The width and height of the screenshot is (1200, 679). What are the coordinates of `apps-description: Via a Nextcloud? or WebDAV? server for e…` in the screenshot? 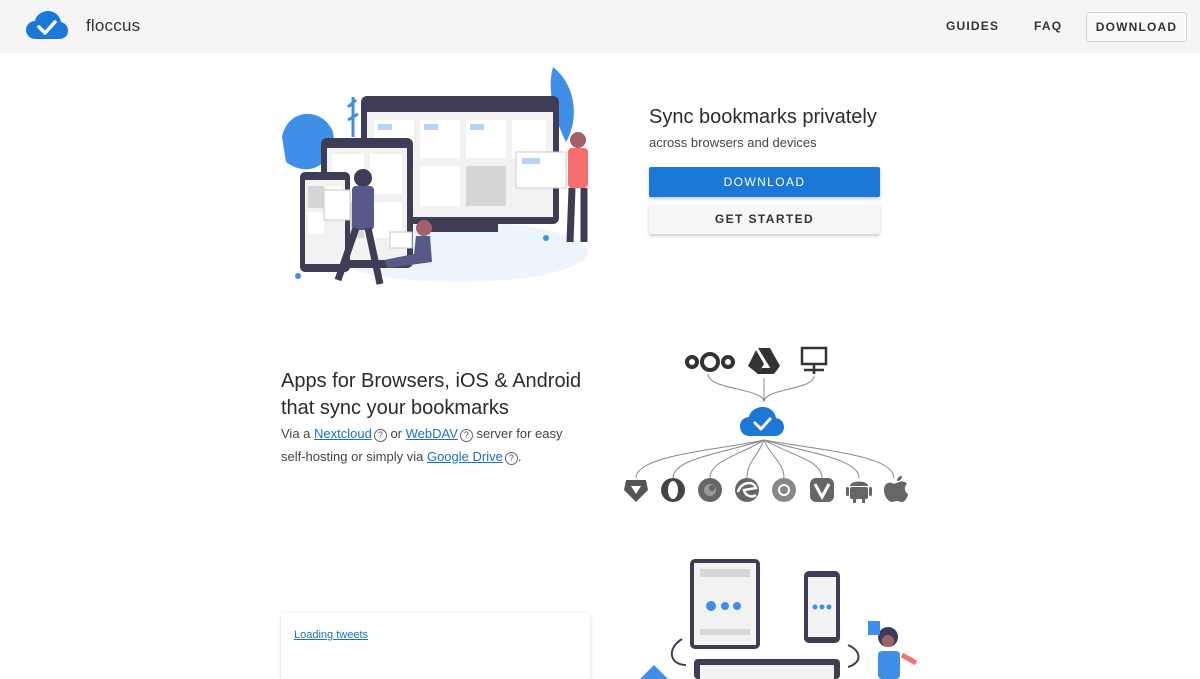 It's located at (441, 445).